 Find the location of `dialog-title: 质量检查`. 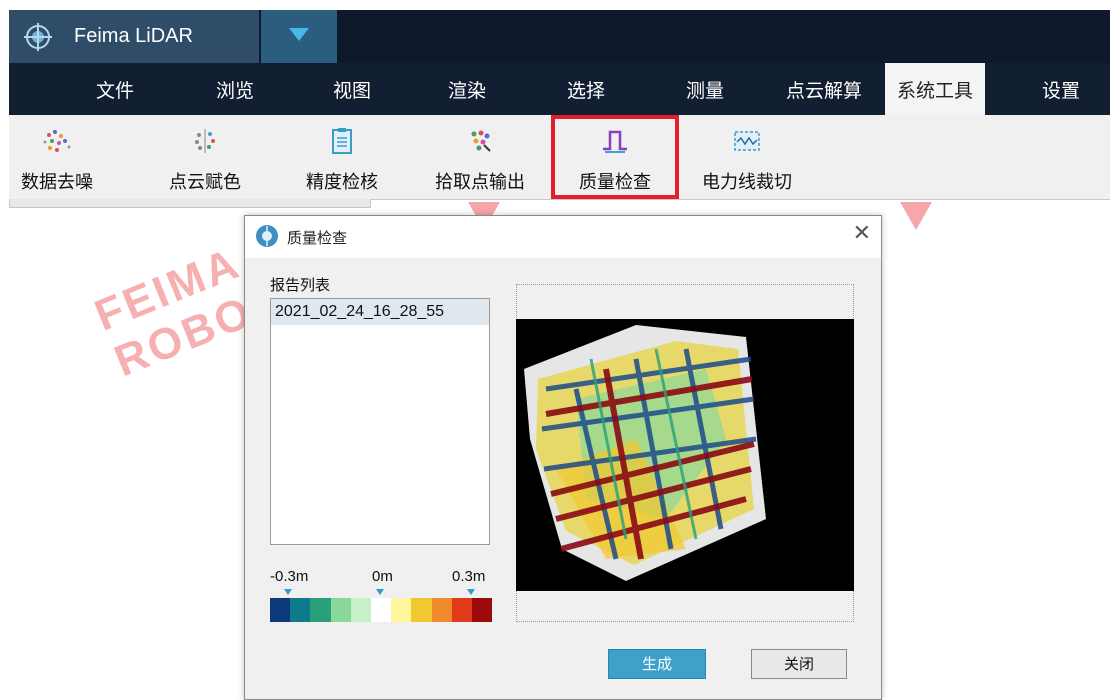

dialog-title: 质量检查 is located at coordinates (317, 238).